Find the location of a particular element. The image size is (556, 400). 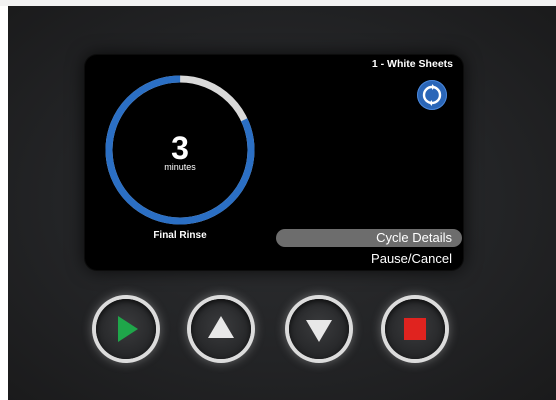

stop-button is located at coordinates (415, 329).